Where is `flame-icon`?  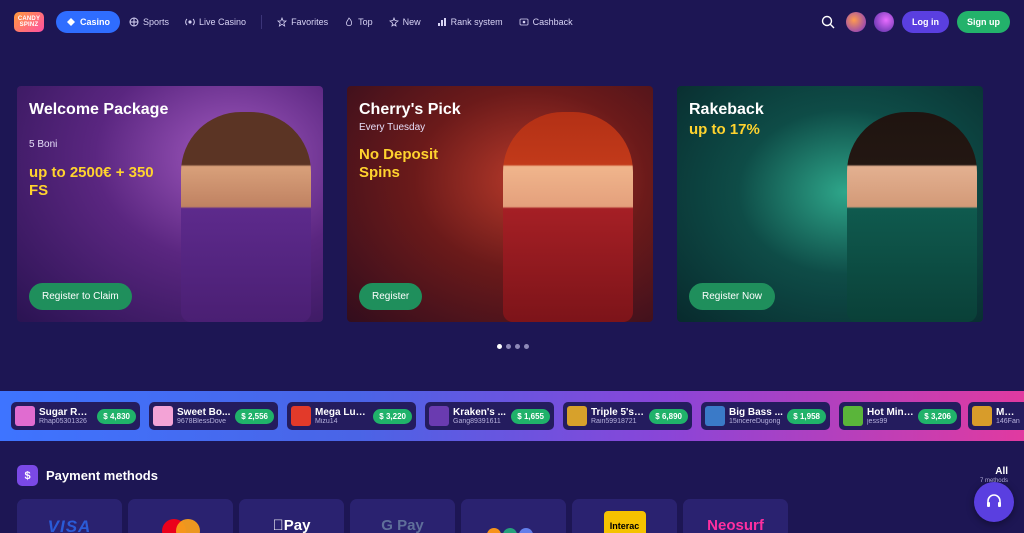 flame-icon is located at coordinates (349, 22).